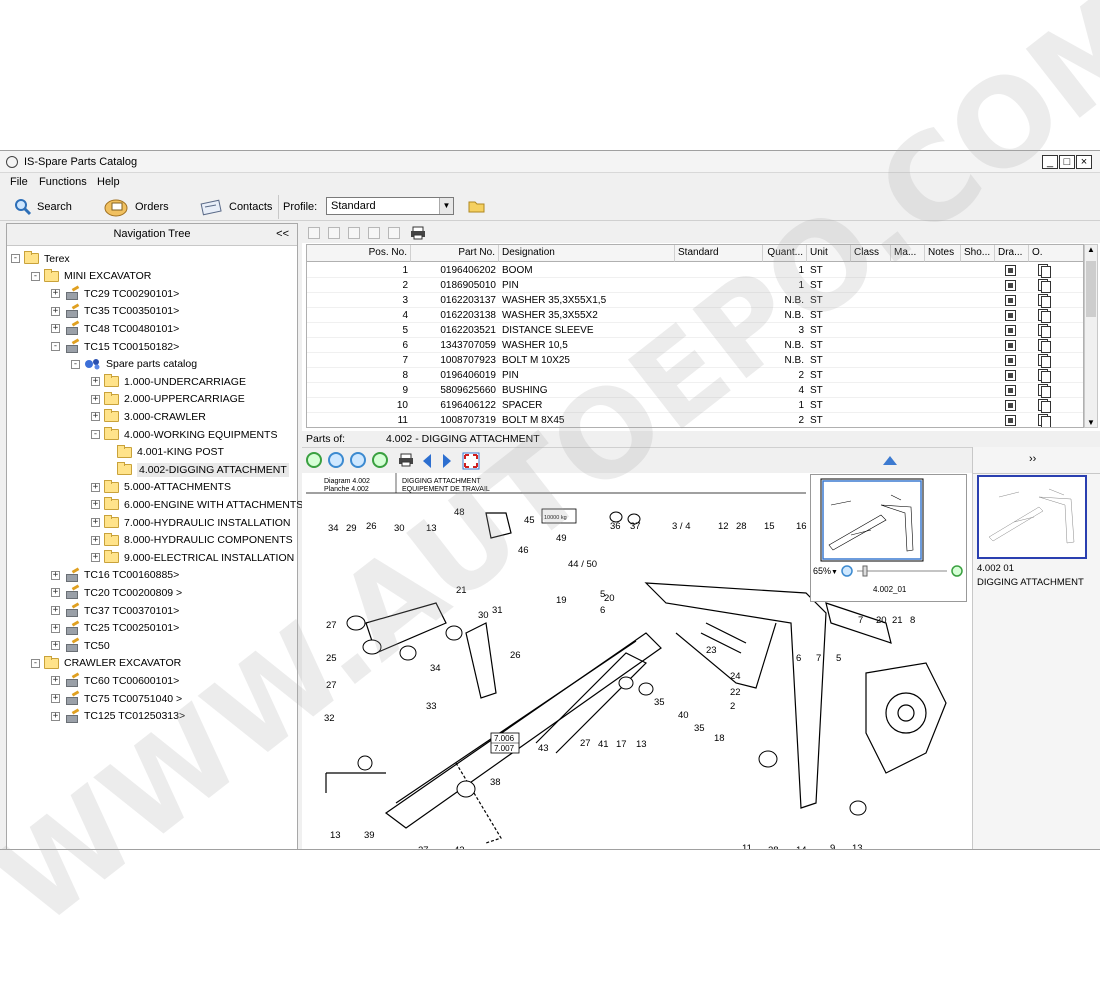 The height and width of the screenshot is (1000, 1100). What do you see at coordinates (43, 207) in the screenshot?
I see `search-button: Search` at bounding box center [43, 207].